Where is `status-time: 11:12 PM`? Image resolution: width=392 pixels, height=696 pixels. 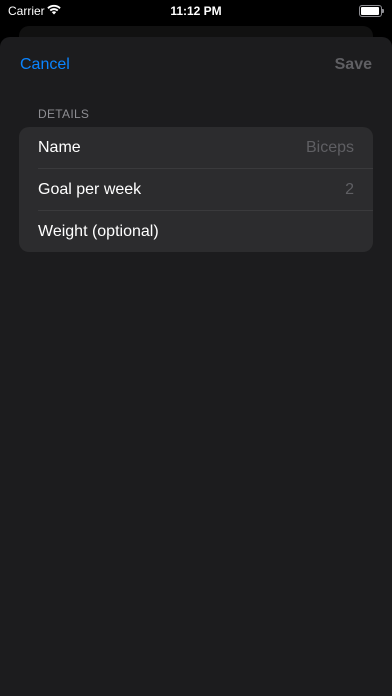 status-time: 11:12 PM is located at coordinates (196, 11).